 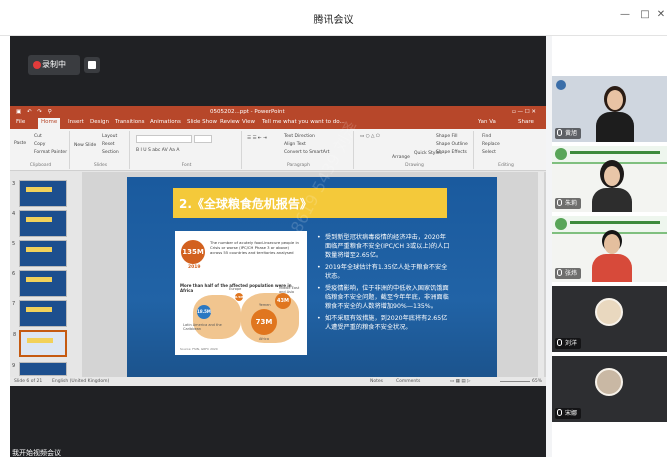 What do you see at coordinates (491, 144) in the screenshot?
I see `replace-button: Replace` at bounding box center [491, 144].